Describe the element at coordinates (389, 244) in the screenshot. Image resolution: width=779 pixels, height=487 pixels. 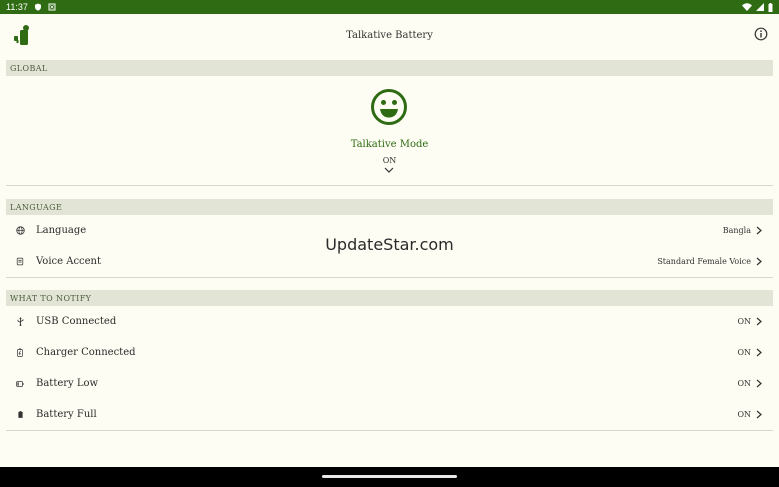
I see `watermark-text: UpdateStar.com` at that location.